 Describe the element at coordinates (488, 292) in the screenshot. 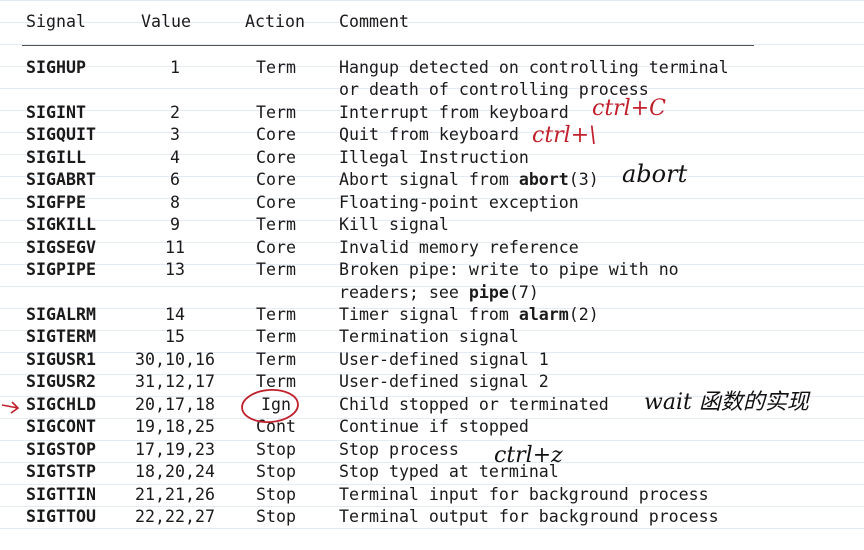

I see `comment-cont-bold: pipe` at that location.